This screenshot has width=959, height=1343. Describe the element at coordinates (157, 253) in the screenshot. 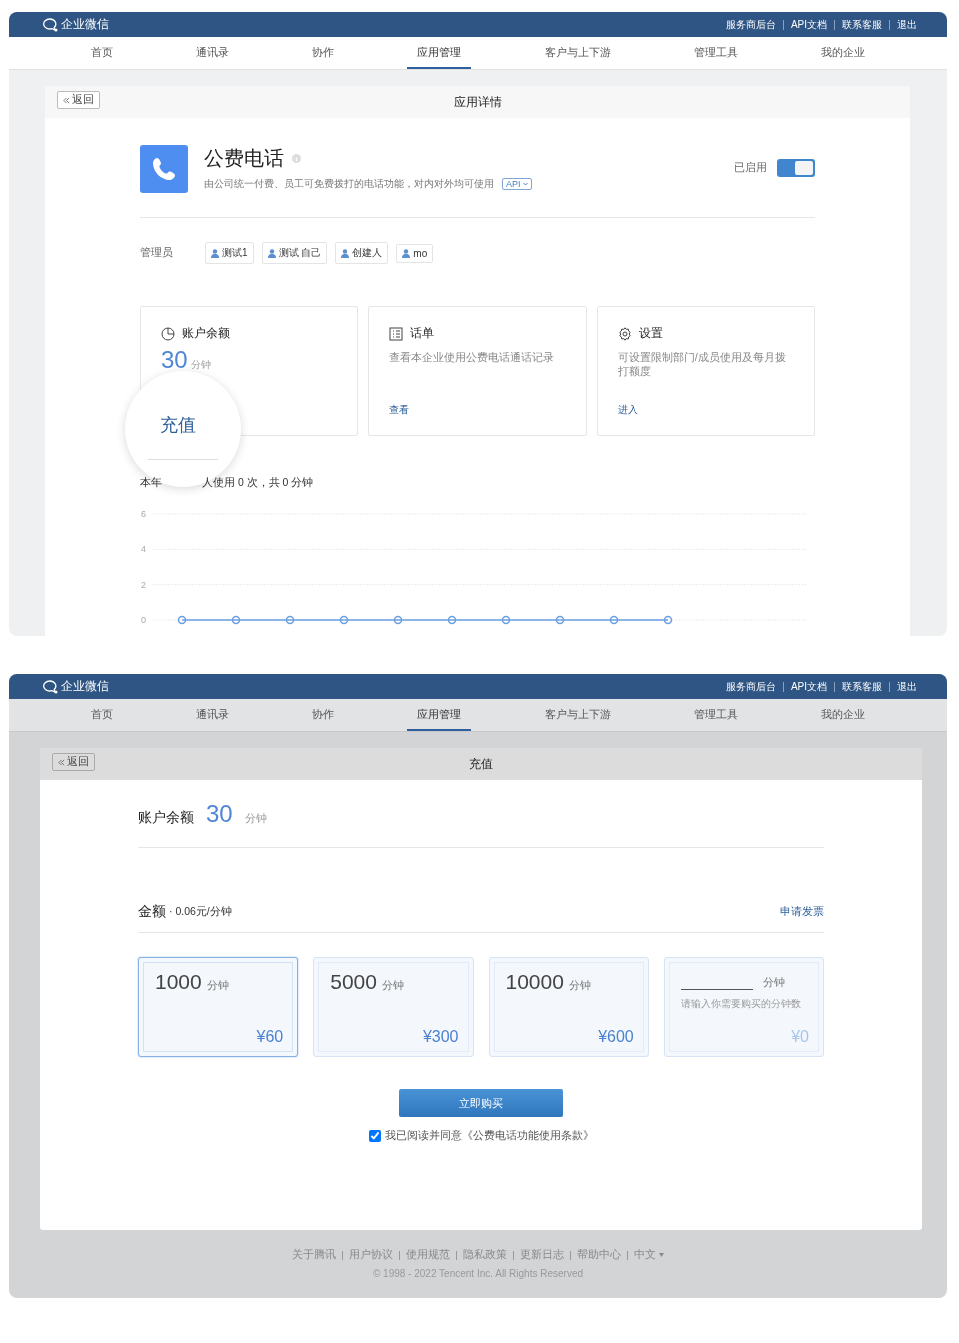

I see `admins-label: 管理员` at that location.